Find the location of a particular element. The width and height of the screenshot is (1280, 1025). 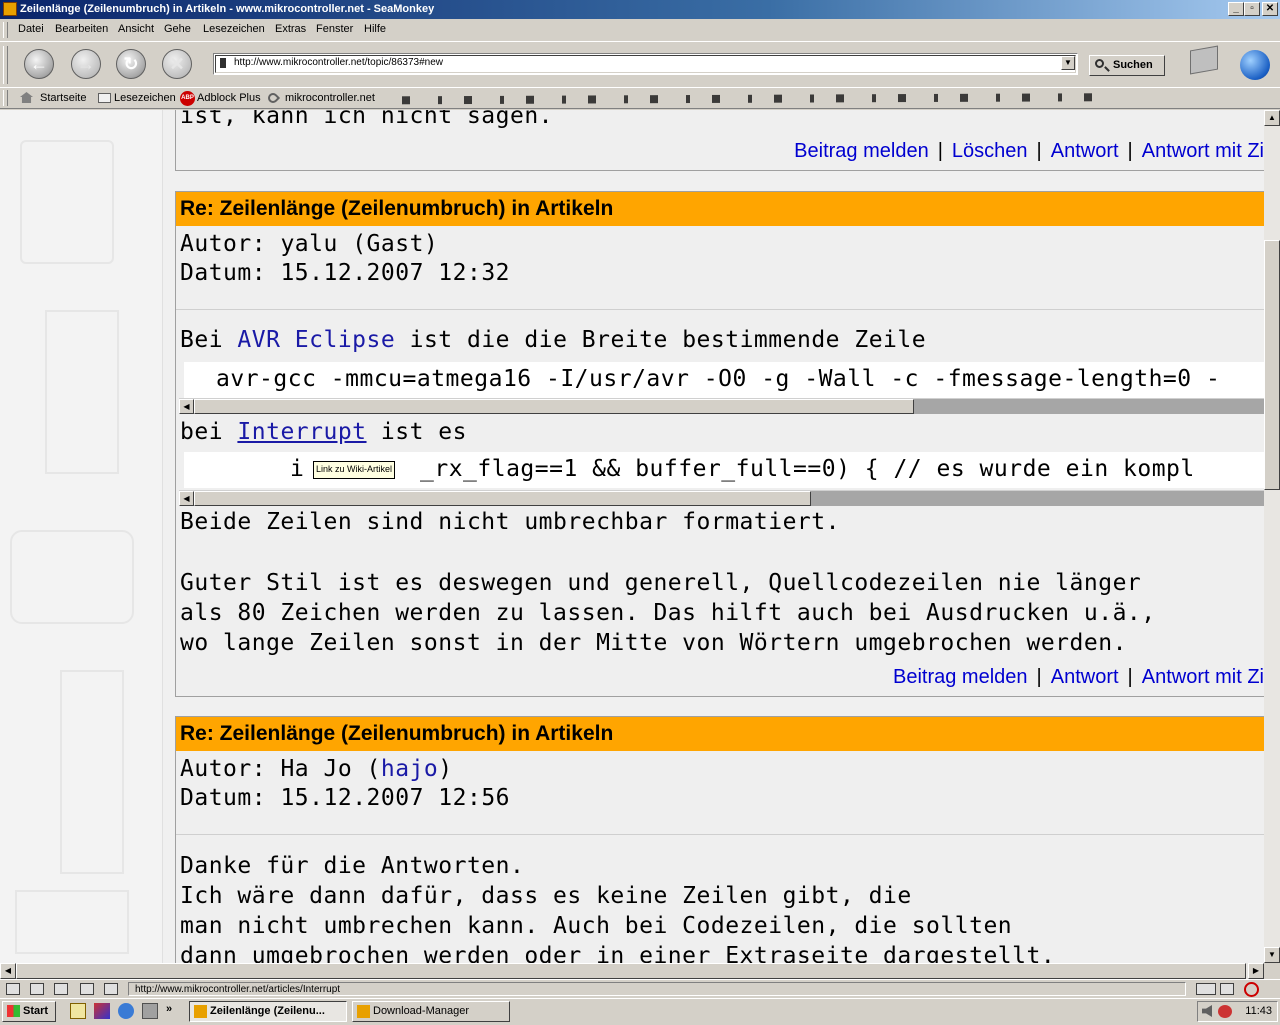

code-line-2a: i is located at coordinates (297, 469).